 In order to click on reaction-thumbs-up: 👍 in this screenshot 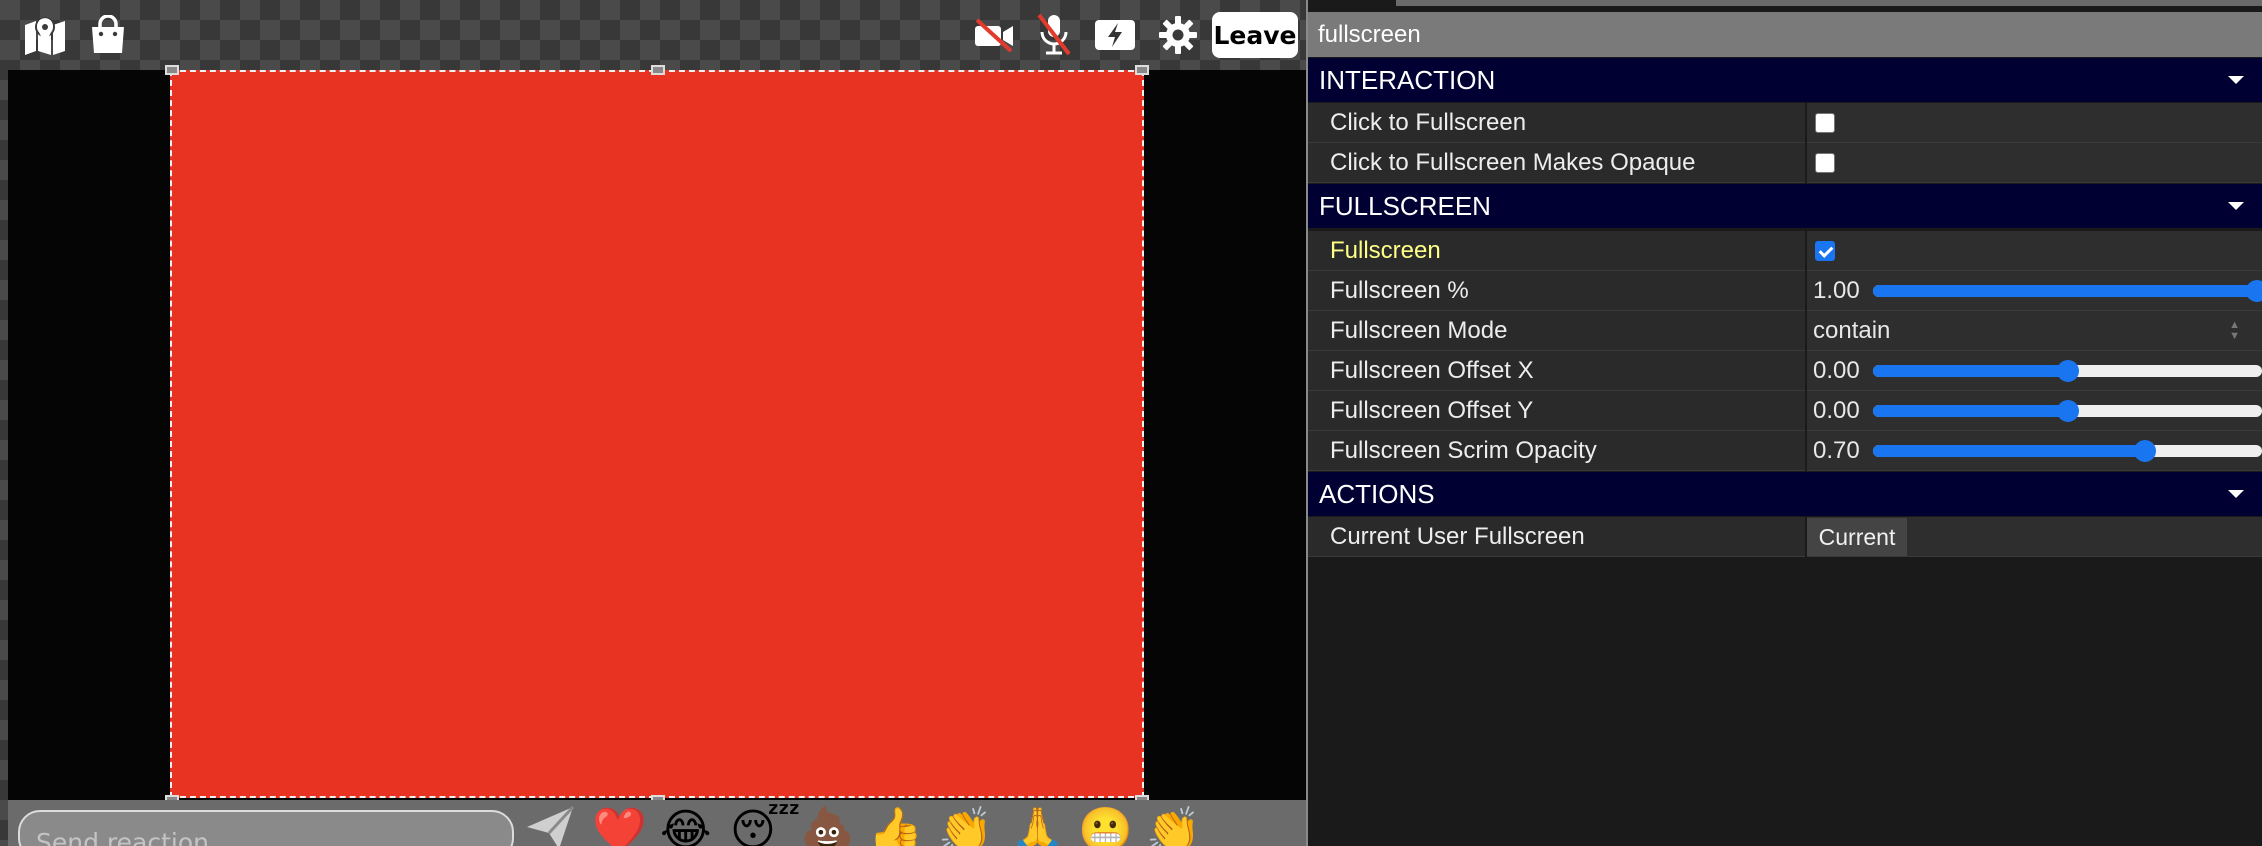, I will do `click(895, 826)`.